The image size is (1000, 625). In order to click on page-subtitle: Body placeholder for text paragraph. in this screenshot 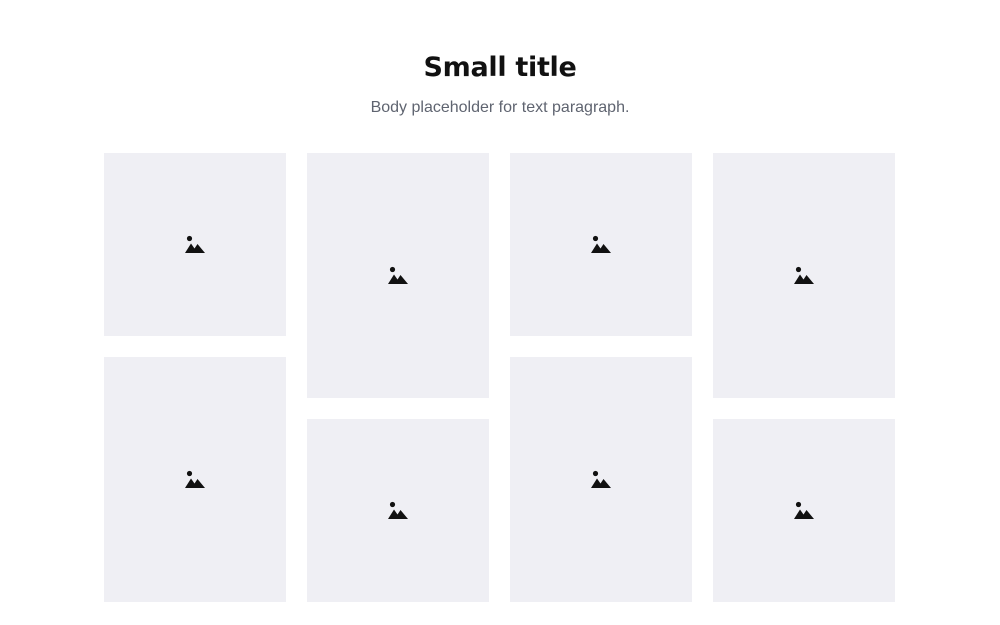, I will do `click(500, 107)`.